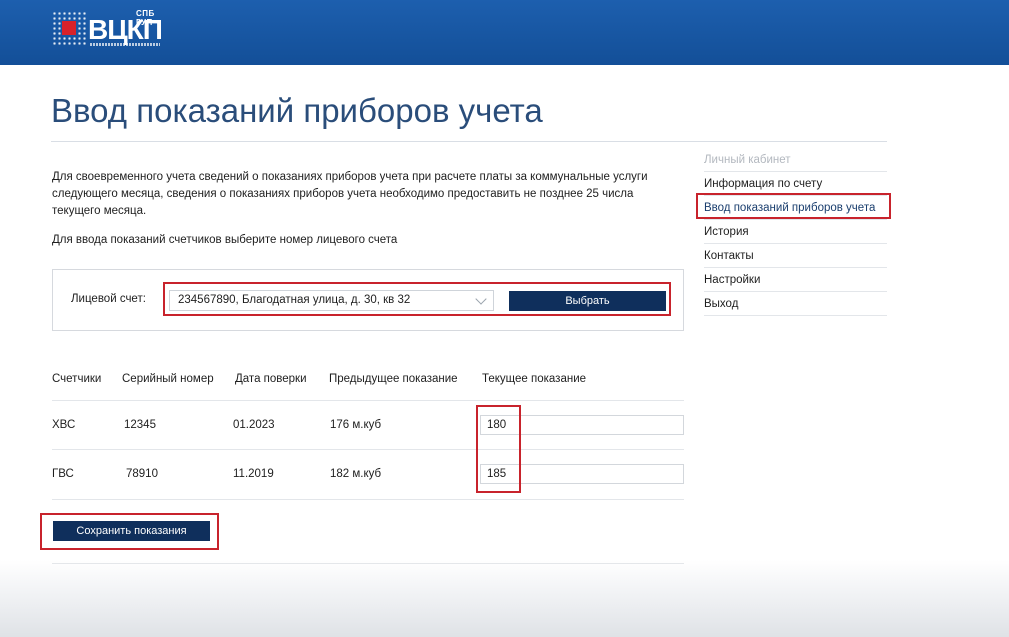 Image resolution: width=1009 pixels, height=637 pixels. Describe the element at coordinates (125, 44) in the screenshot. I see `logo-subtitle-line` at that location.